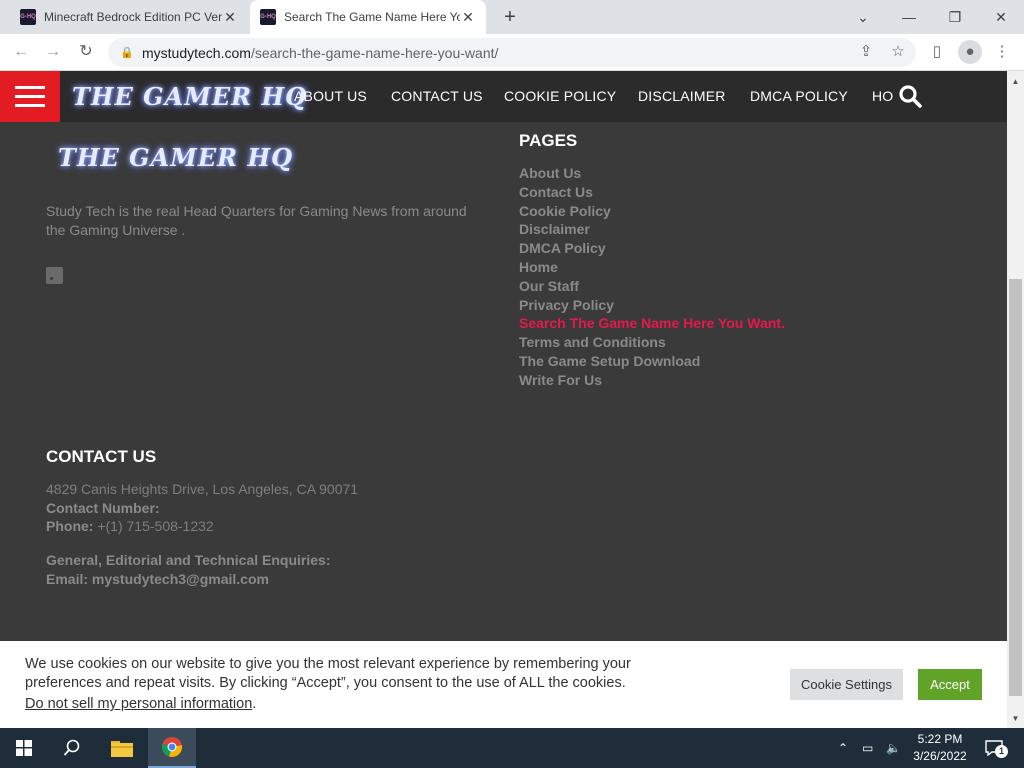 The width and height of the screenshot is (1024, 768). Describe the element at coordinates (882, 96) in the screenshot. I see `nav-home-truncated: HO` at that location.